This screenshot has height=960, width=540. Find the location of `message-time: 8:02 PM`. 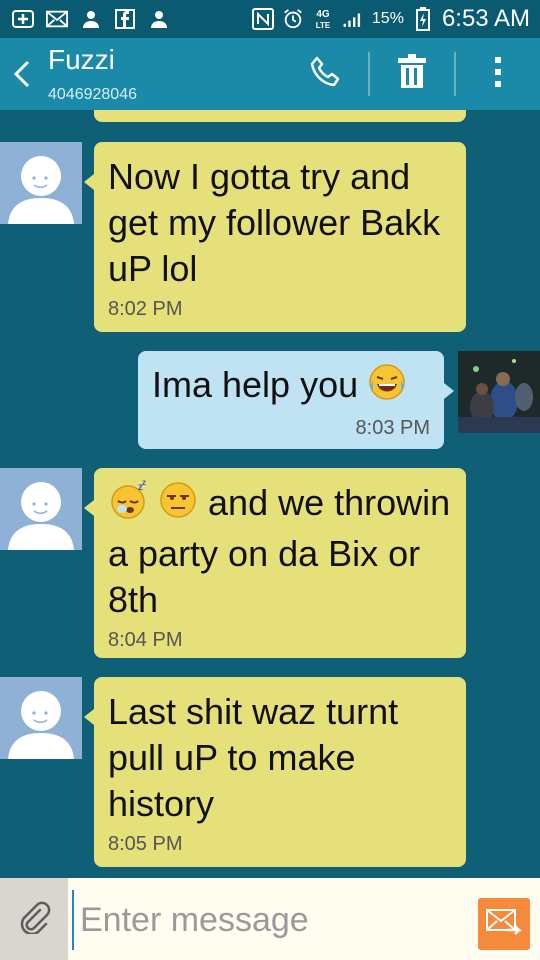

message-time: 8:02 PM is located at coordinates (145, 309).